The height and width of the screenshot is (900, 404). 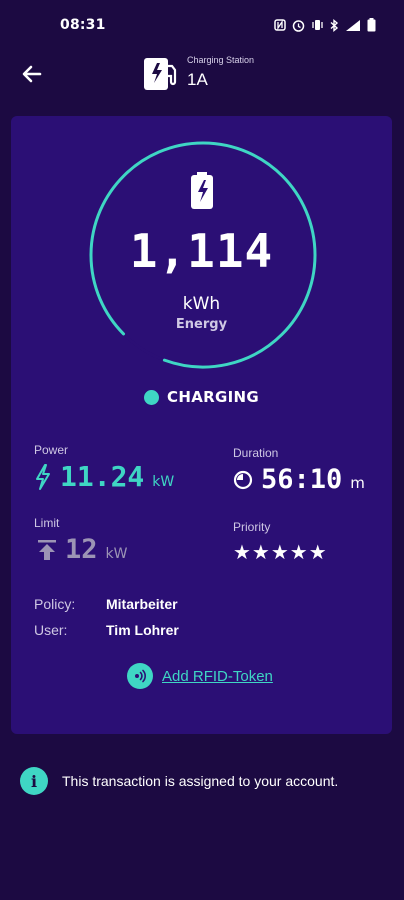 What do you see at coordinates (51, 630) in the screenshot?
I see `user-label: User:` at bounding box center [51, 630].